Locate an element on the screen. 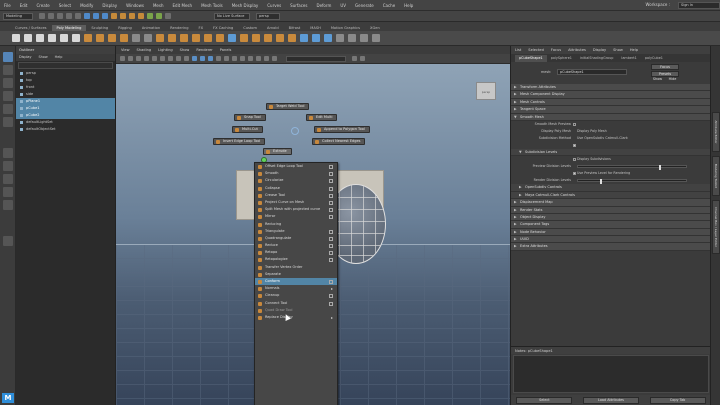  side-tab-modeling-toolkit: Modeling Toolkit is located at coordinates (716, 176).